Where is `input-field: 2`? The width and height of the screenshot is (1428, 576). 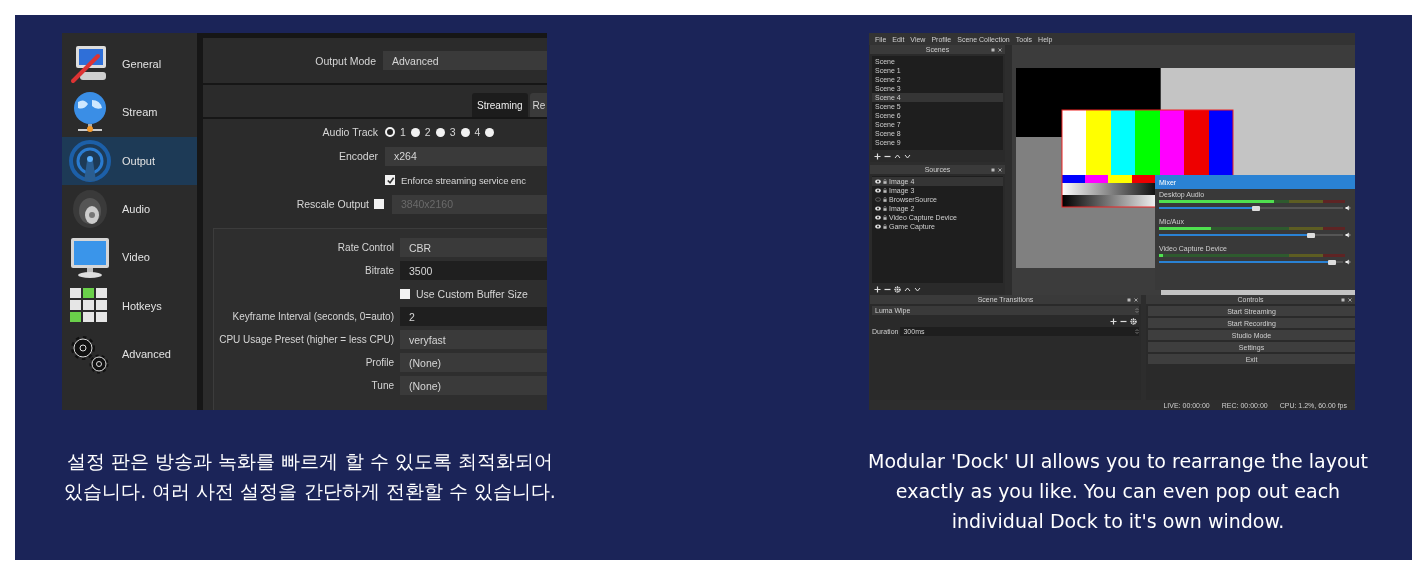 input-field: 2 is located at coordinates (473, 316).